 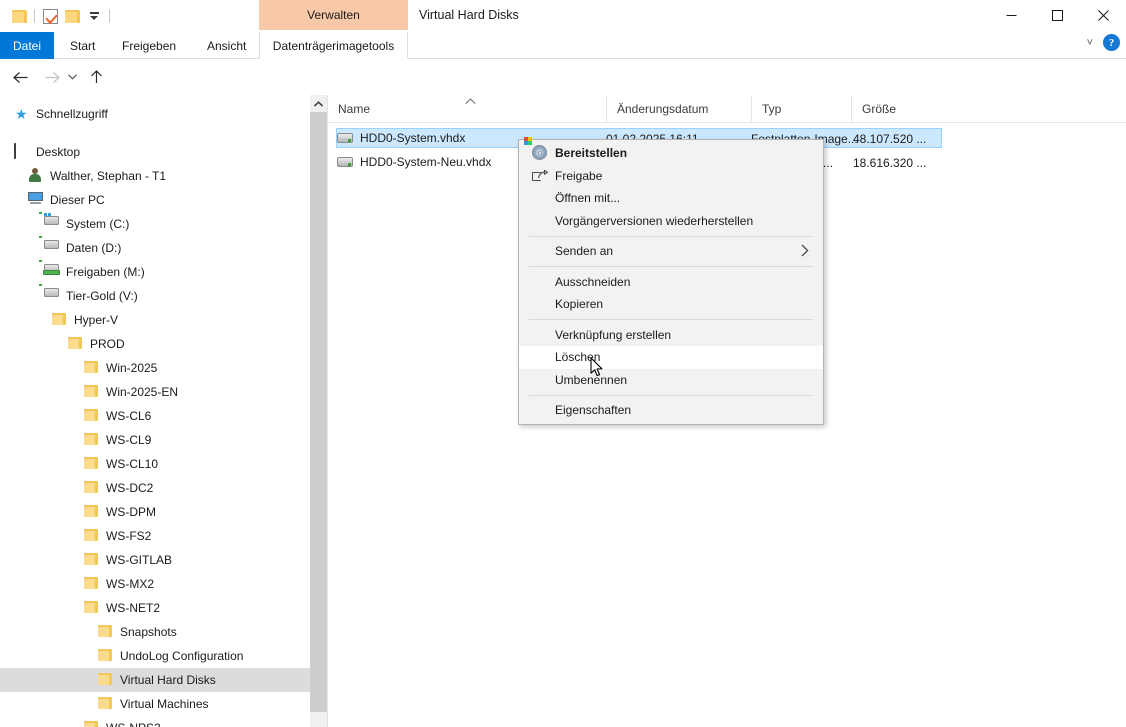 I want to click on sidebar-item-snapshots: Snapshots, so click(x=155, y=632).